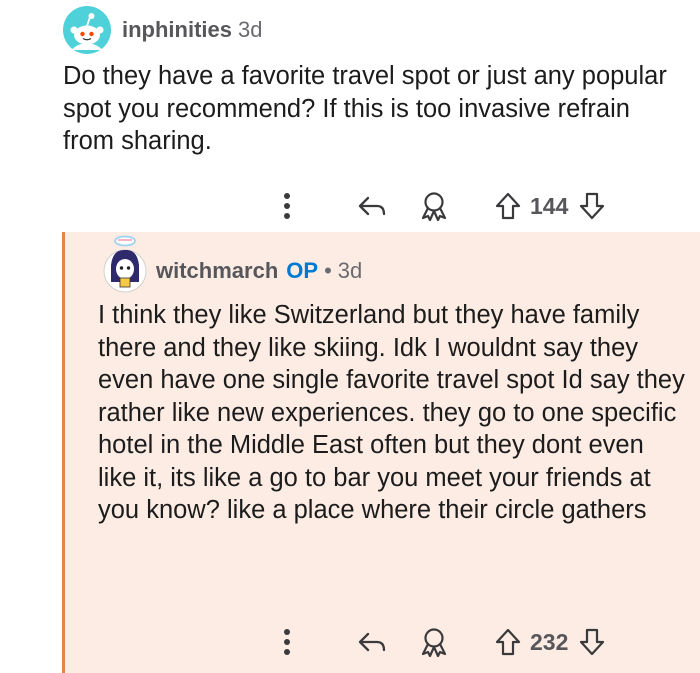 The width and height of the screenshot is (700, 673). Describe the element at coordinates (177, 29) in the screenshot. I see `username: inphinities` at that location.